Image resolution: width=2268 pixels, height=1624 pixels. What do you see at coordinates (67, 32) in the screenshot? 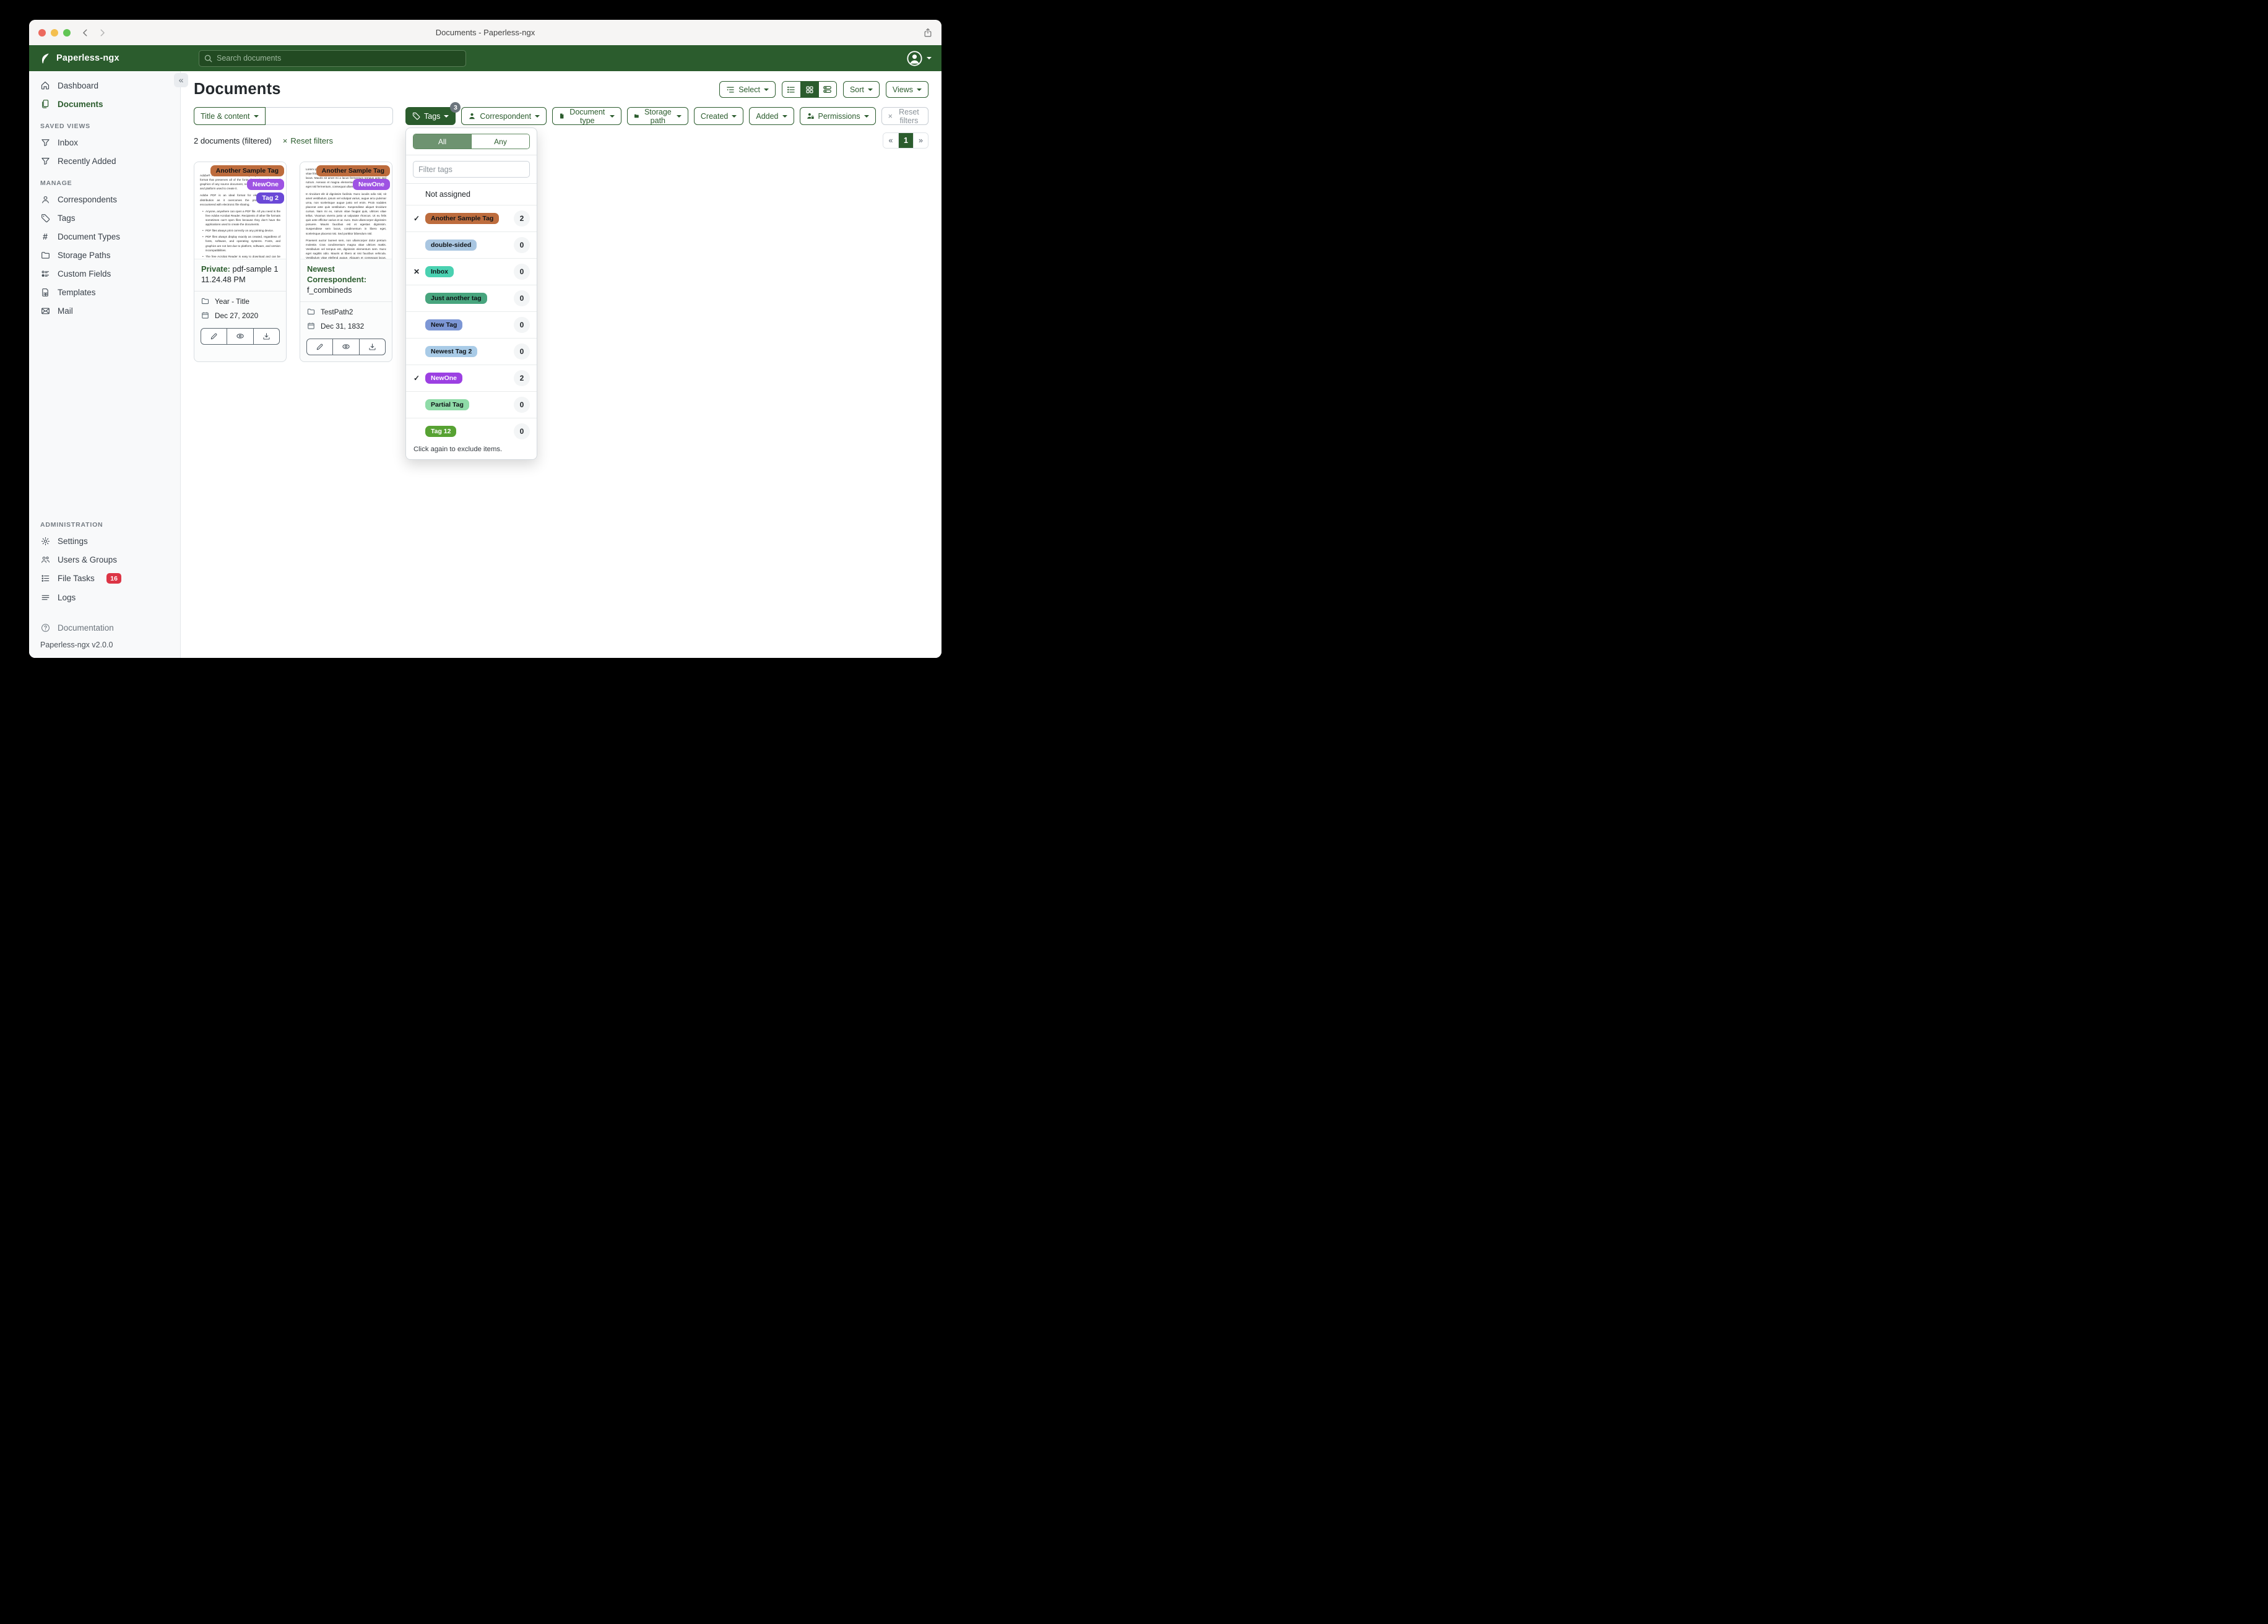
I see `zoom-window-button` at bounding box center [67, 32].